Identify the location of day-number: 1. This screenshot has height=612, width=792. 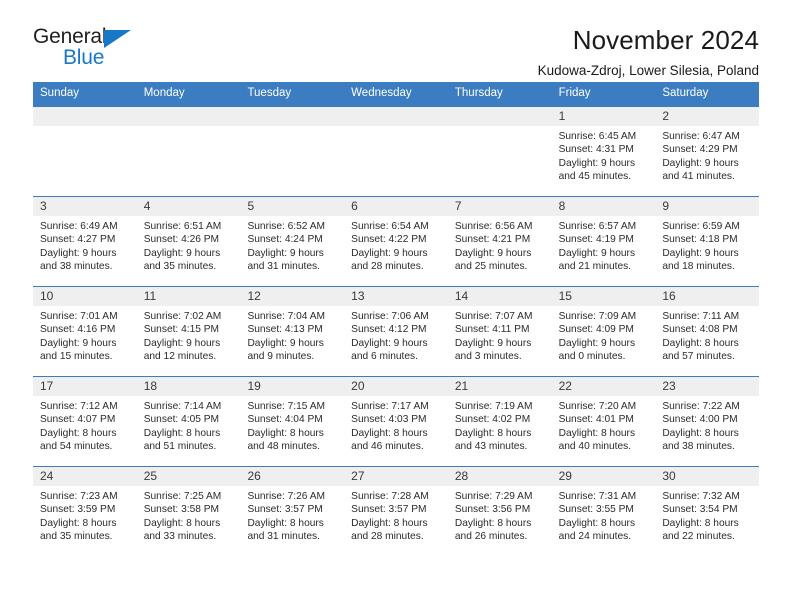
(603, 116).